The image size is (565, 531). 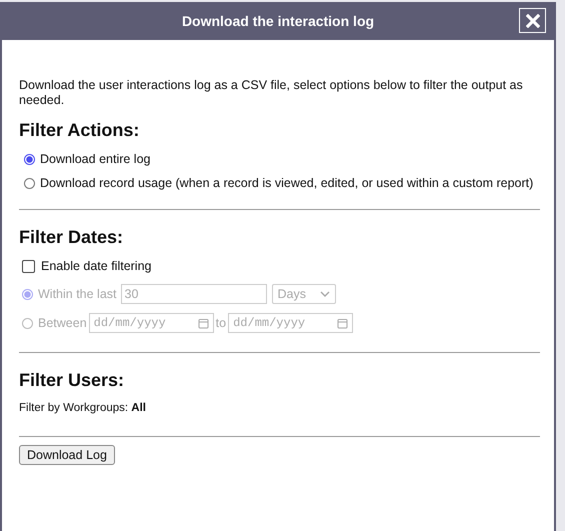 I want to click on checkbox-label: Enable date filtering, so click(x=96, y=266).